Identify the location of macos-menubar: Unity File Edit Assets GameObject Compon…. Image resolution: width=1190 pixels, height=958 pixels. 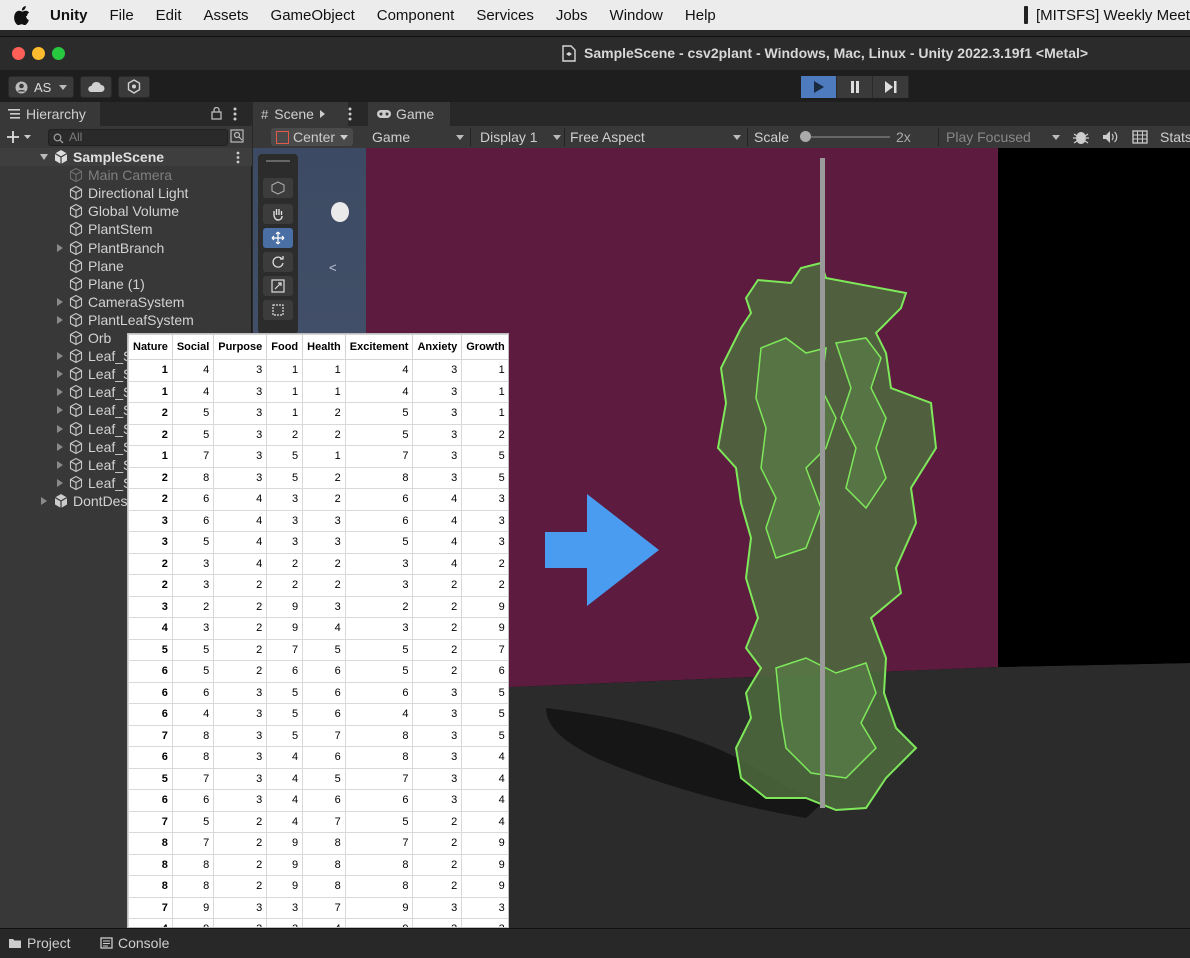
(595, 15).